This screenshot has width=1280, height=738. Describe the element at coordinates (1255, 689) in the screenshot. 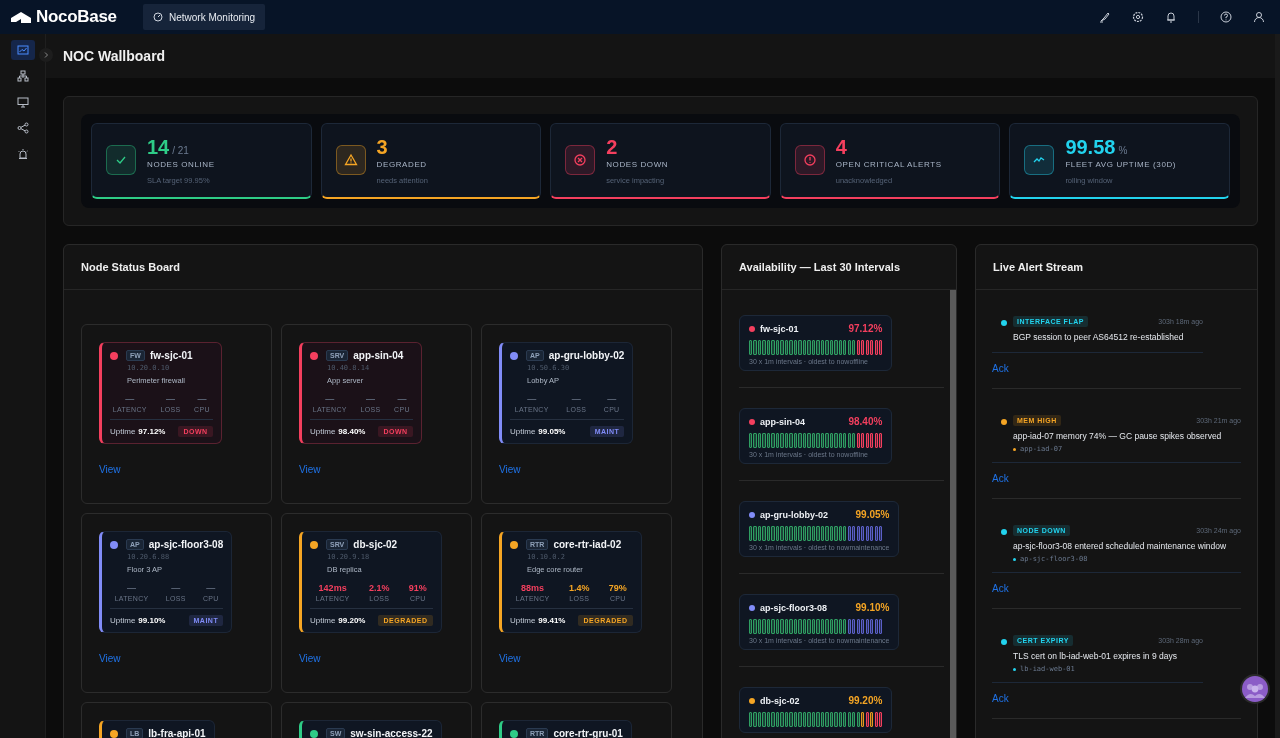

I see `support-avatar` at that location.